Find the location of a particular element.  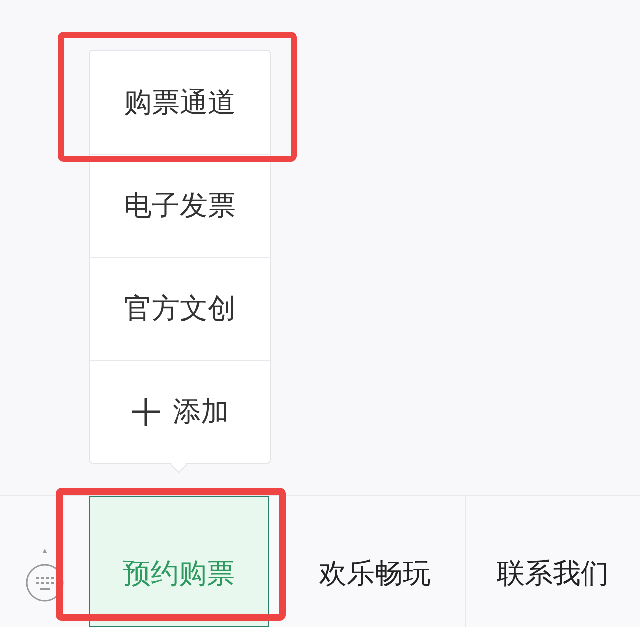

plus-icon is located at coordinates (146, 412).